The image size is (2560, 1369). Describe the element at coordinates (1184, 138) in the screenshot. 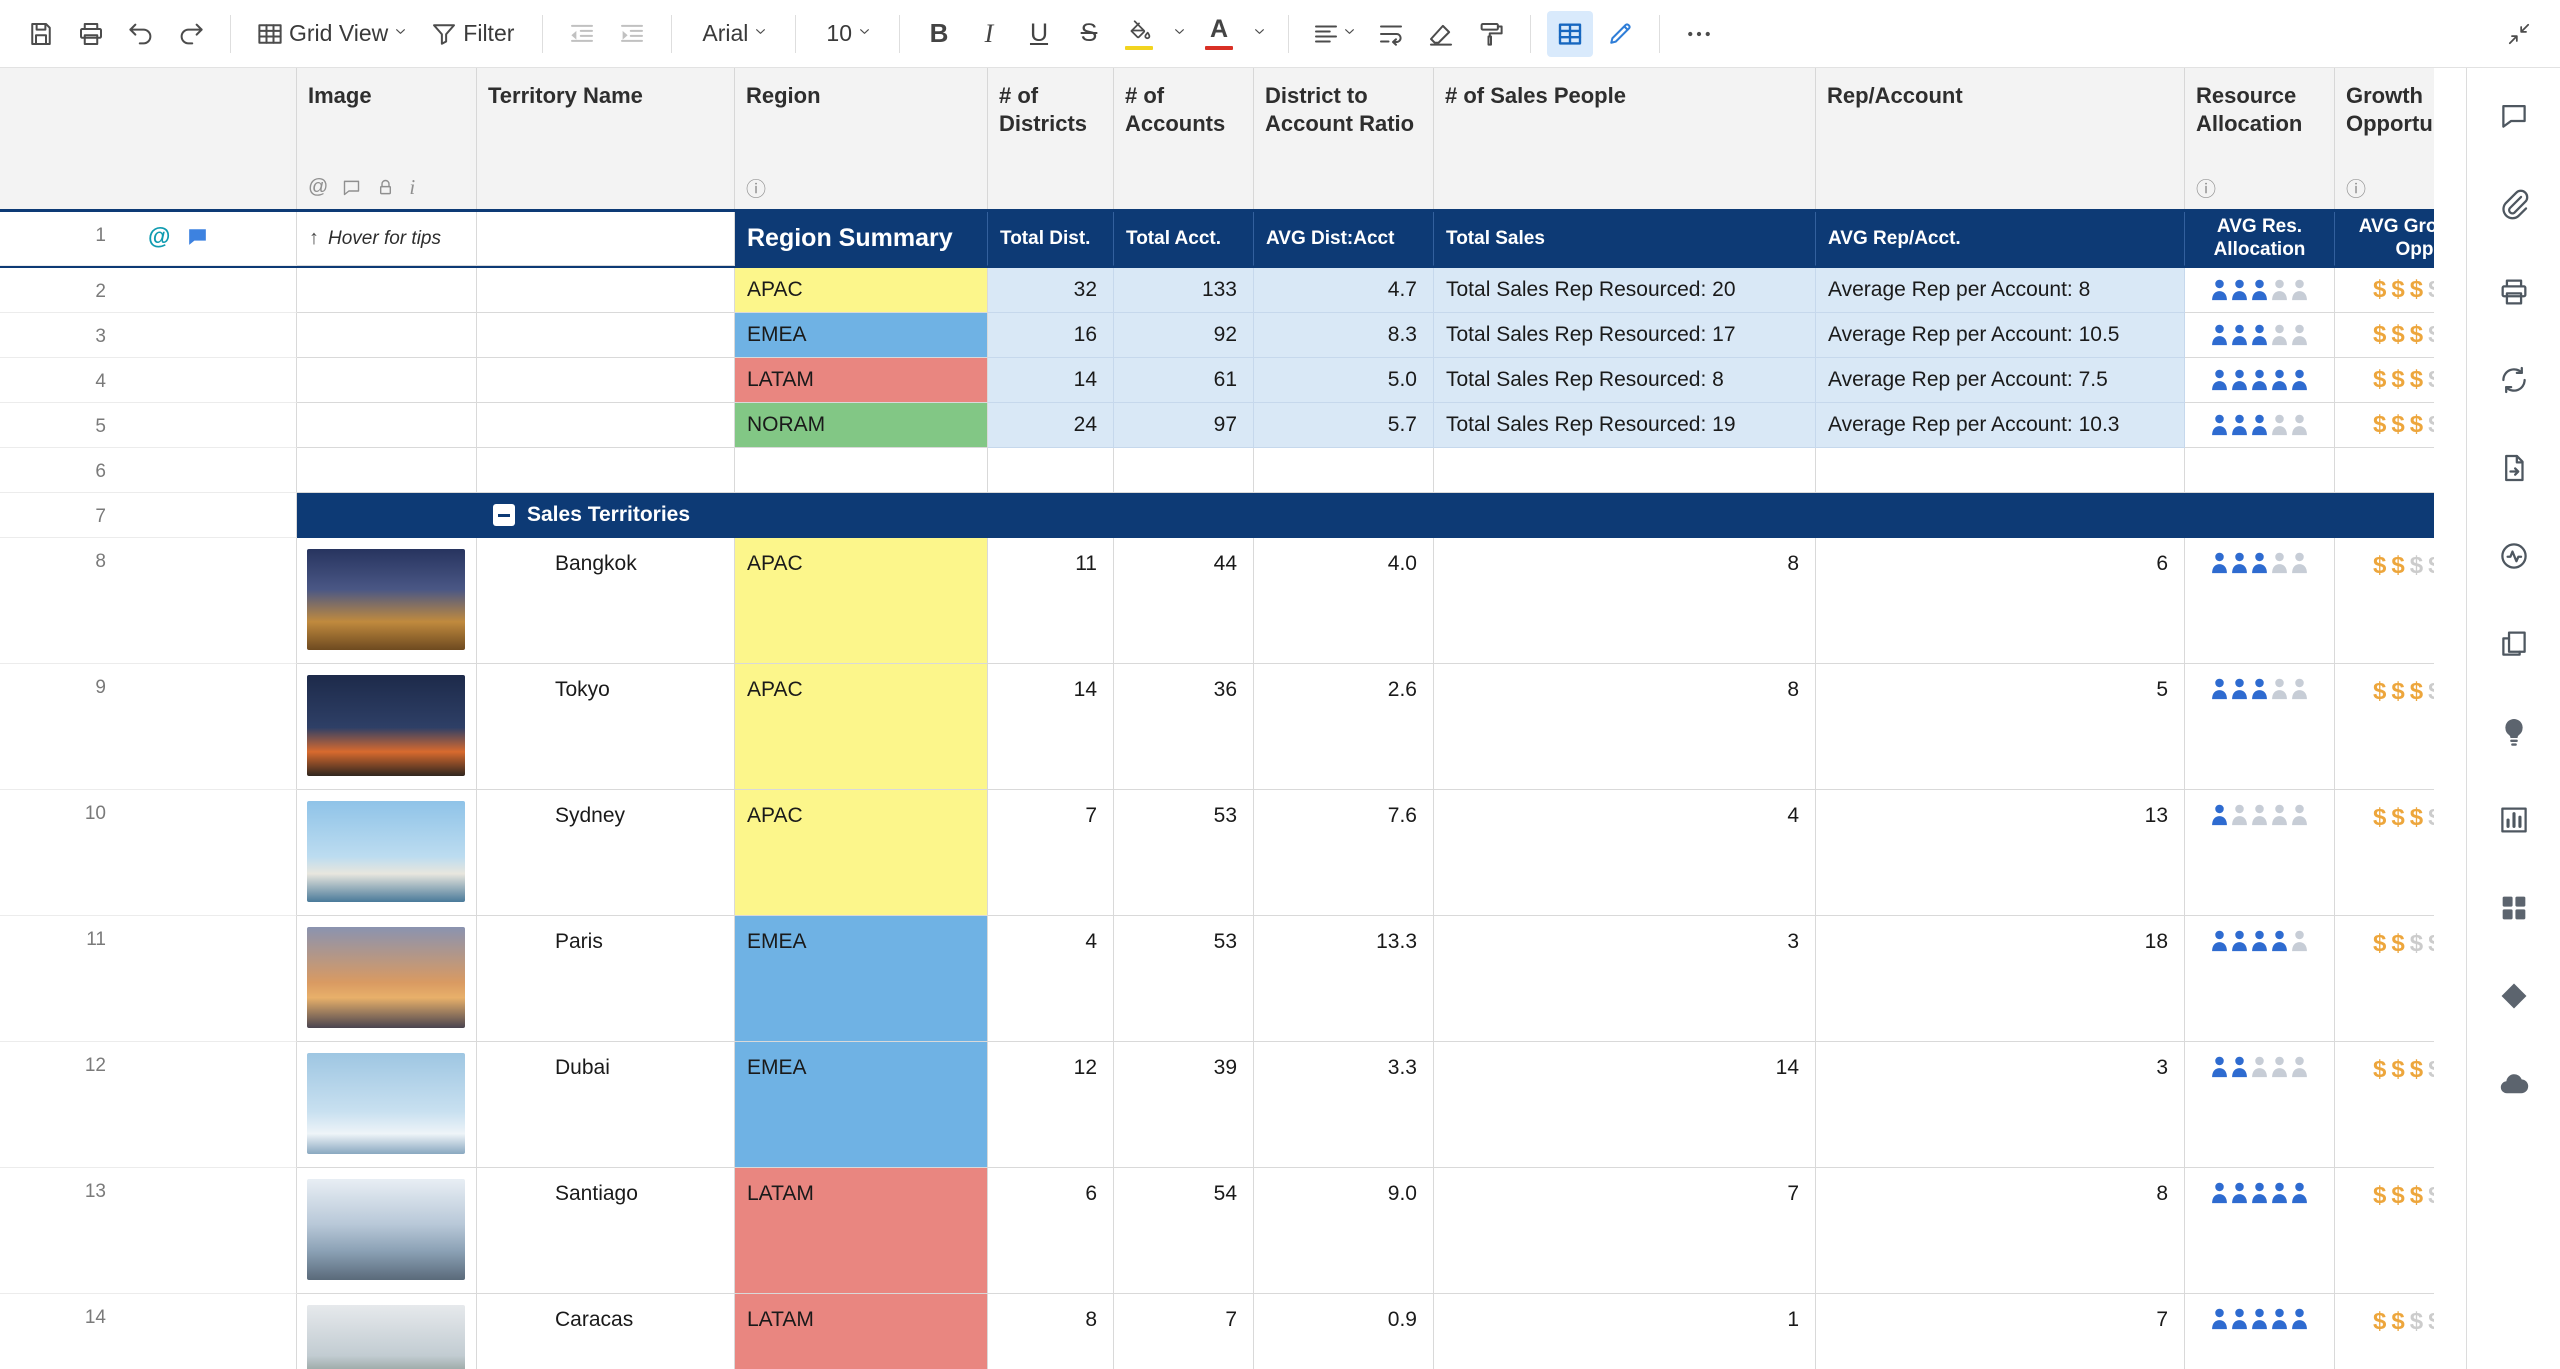

I see `column-header-accounts: # of Accounts` at that location.